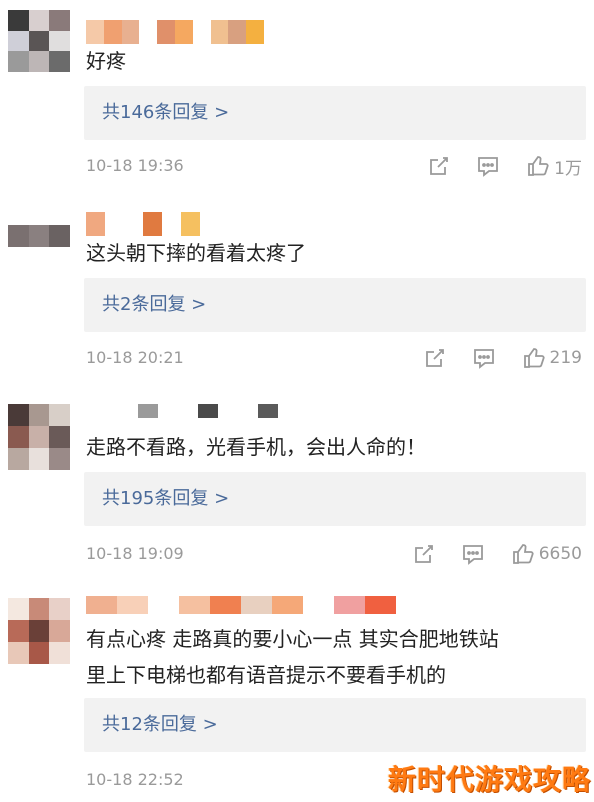 The width and height of the screenshot is (594, 802). What do you see at coordinates (266, 675) in the screenshot?
I see `comment-text-line-2: 里上下电梯也都有语音提示不要看手机的` at bounding box center [266, 675].